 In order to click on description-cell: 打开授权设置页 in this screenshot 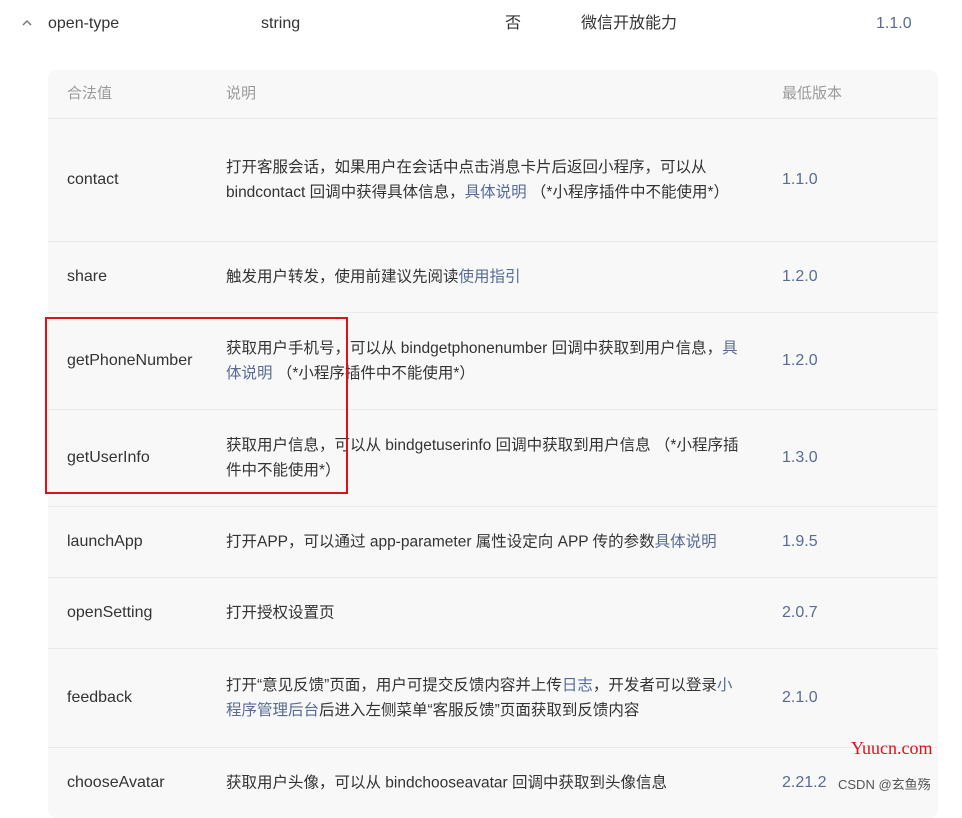, I will do `click(486, 613)`.